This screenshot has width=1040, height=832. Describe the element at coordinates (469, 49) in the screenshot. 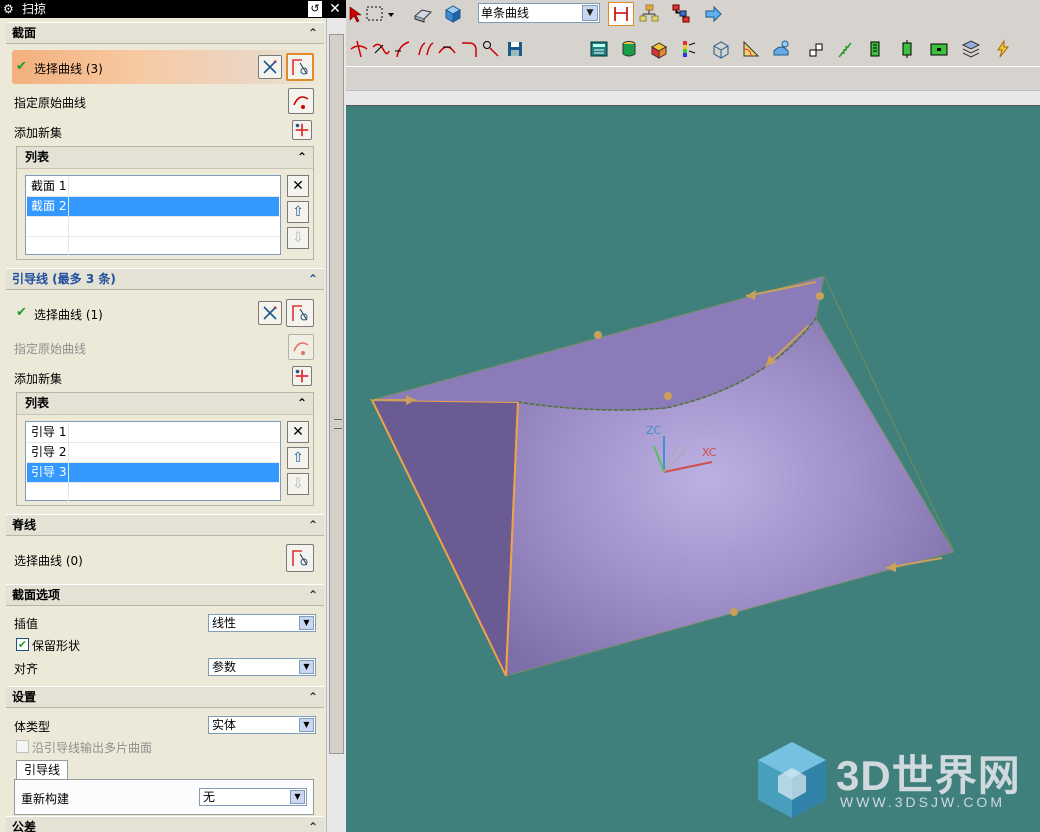

I see `curve-fillet-icon` at that location.